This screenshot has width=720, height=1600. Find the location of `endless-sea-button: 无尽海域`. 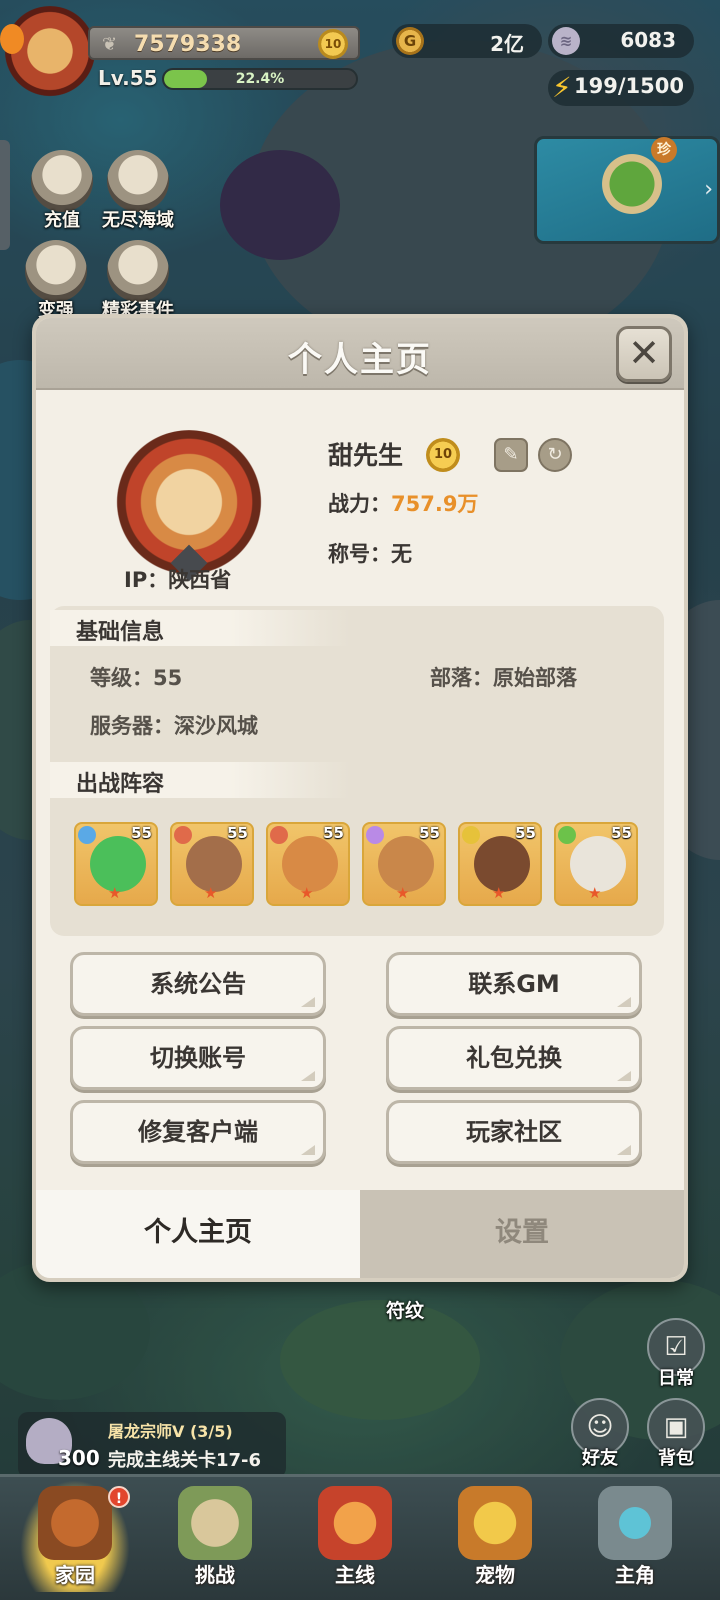

endless-sea-button: 无尽海域 is located at coordinates (138, 191).